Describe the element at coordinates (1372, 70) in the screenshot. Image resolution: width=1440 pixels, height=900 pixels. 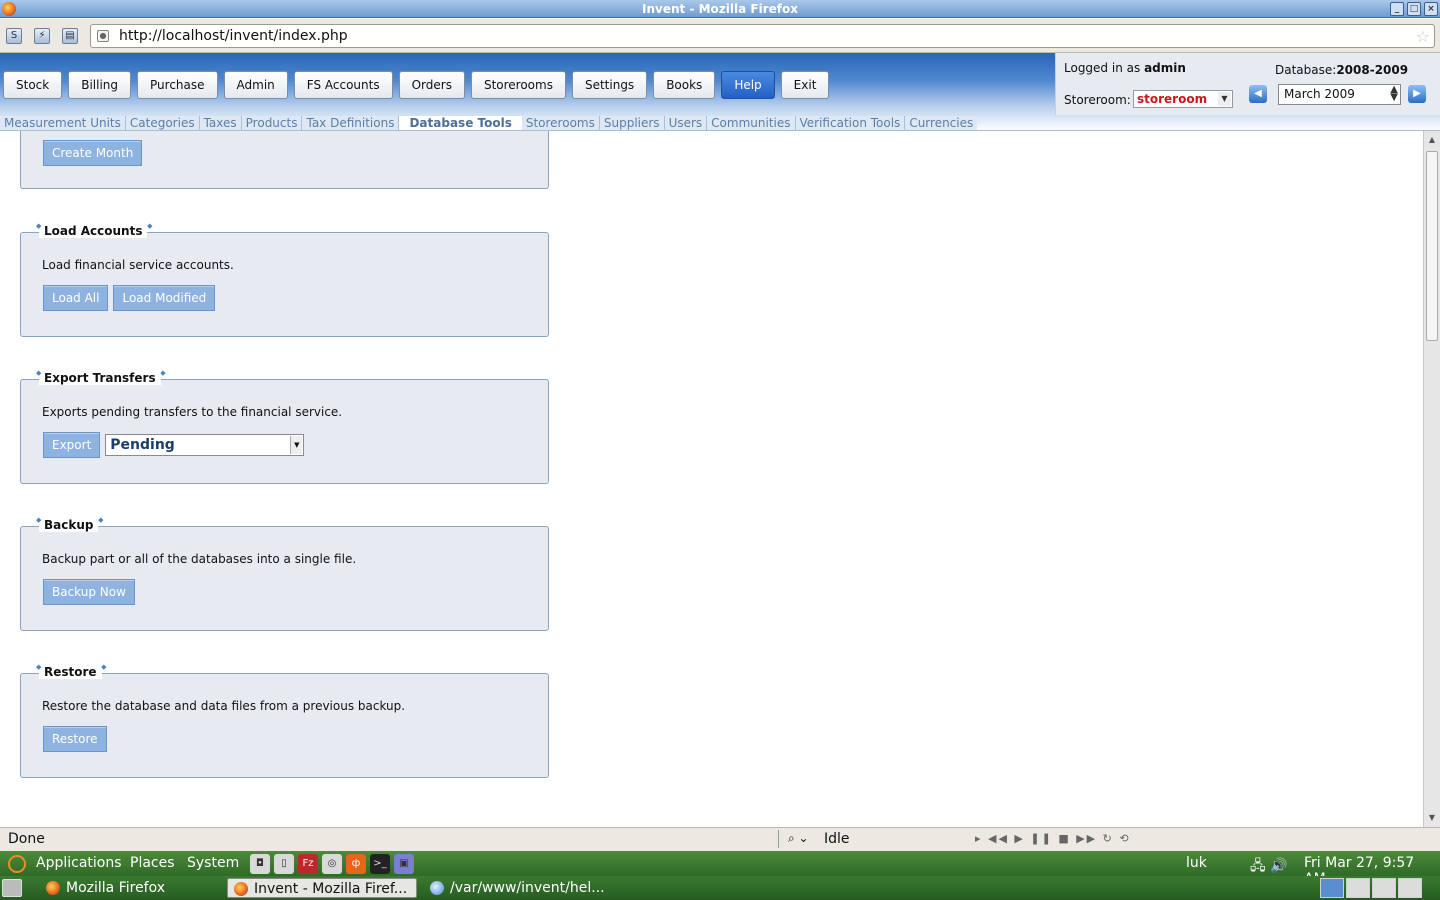
I see `database-value: 2008-2009` at that location.